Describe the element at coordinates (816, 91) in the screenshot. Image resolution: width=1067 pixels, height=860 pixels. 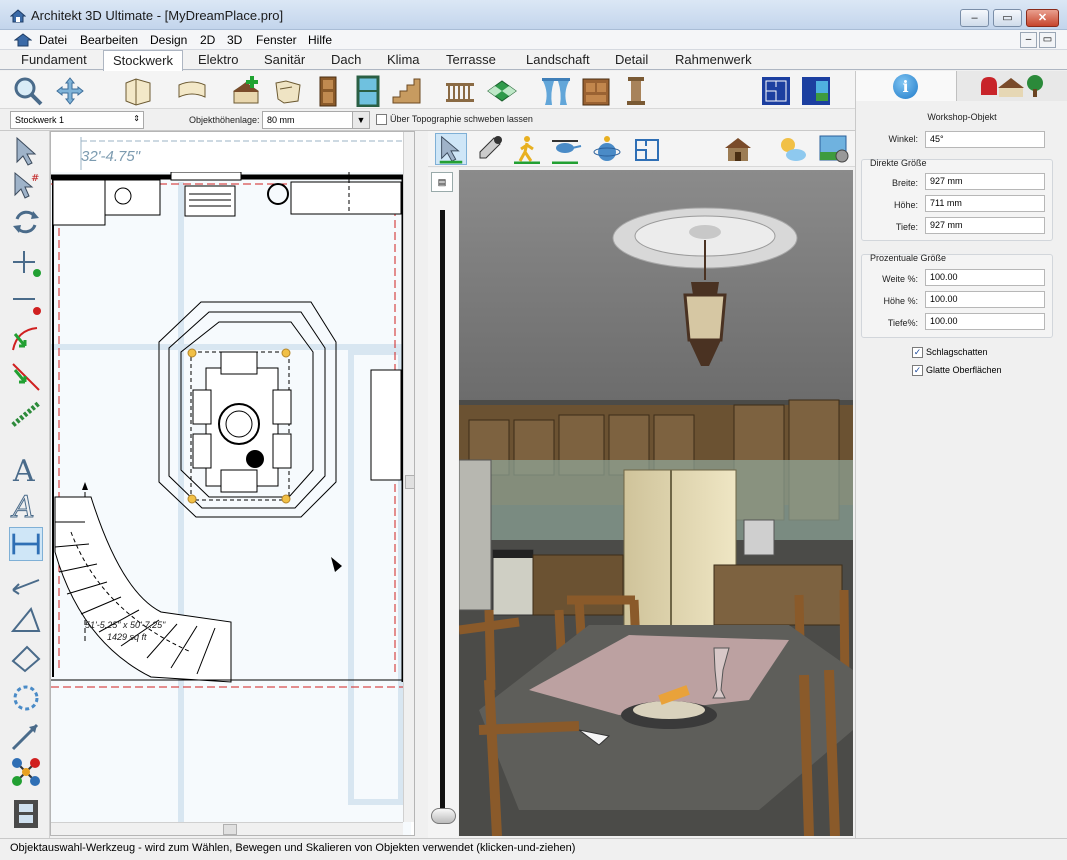
I see `split-view-icon` at that location.